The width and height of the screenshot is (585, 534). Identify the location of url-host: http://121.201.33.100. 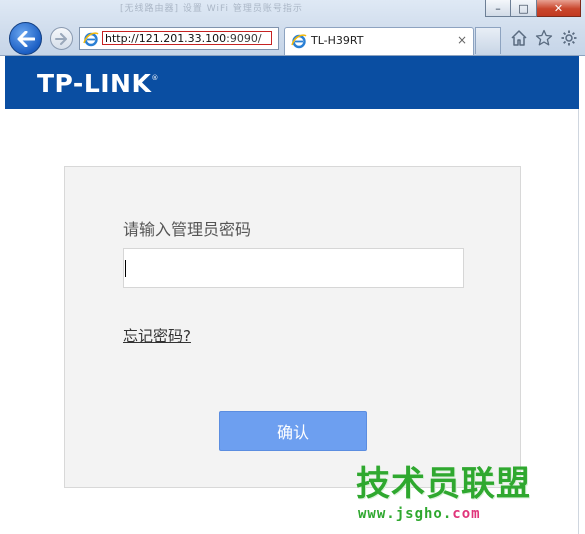
(166, 38).